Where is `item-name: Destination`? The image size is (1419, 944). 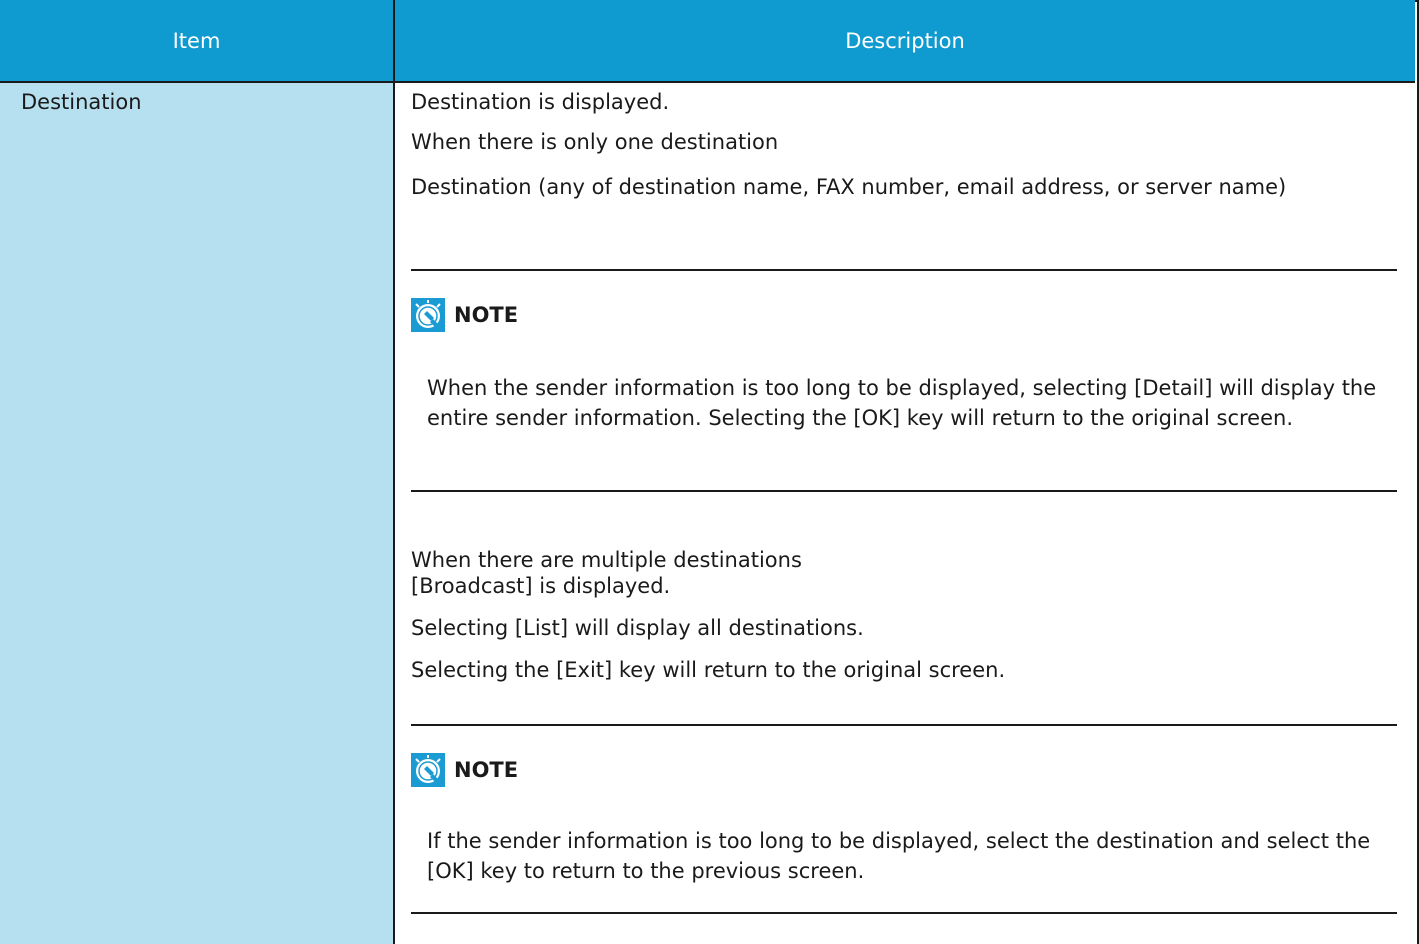
item-name: Destination is located at coordinates (81, 102).